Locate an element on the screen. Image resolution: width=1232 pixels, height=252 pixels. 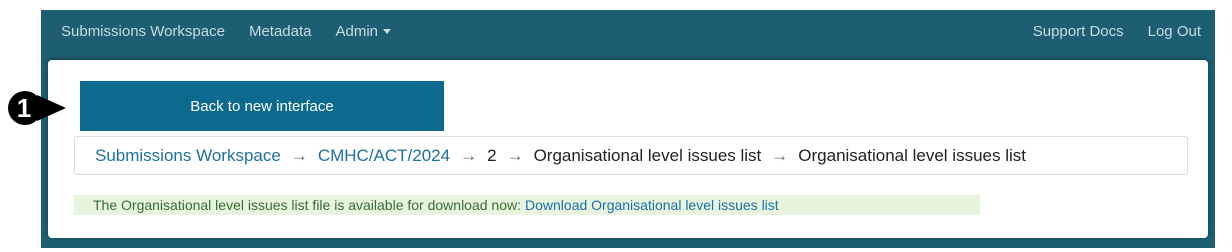
nav-submissions-workspace: Submissions Workspace is located at coordinates (139, 31).